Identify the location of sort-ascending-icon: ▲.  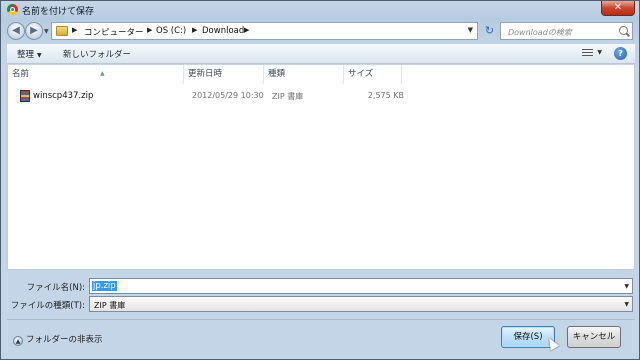
(102, 73).